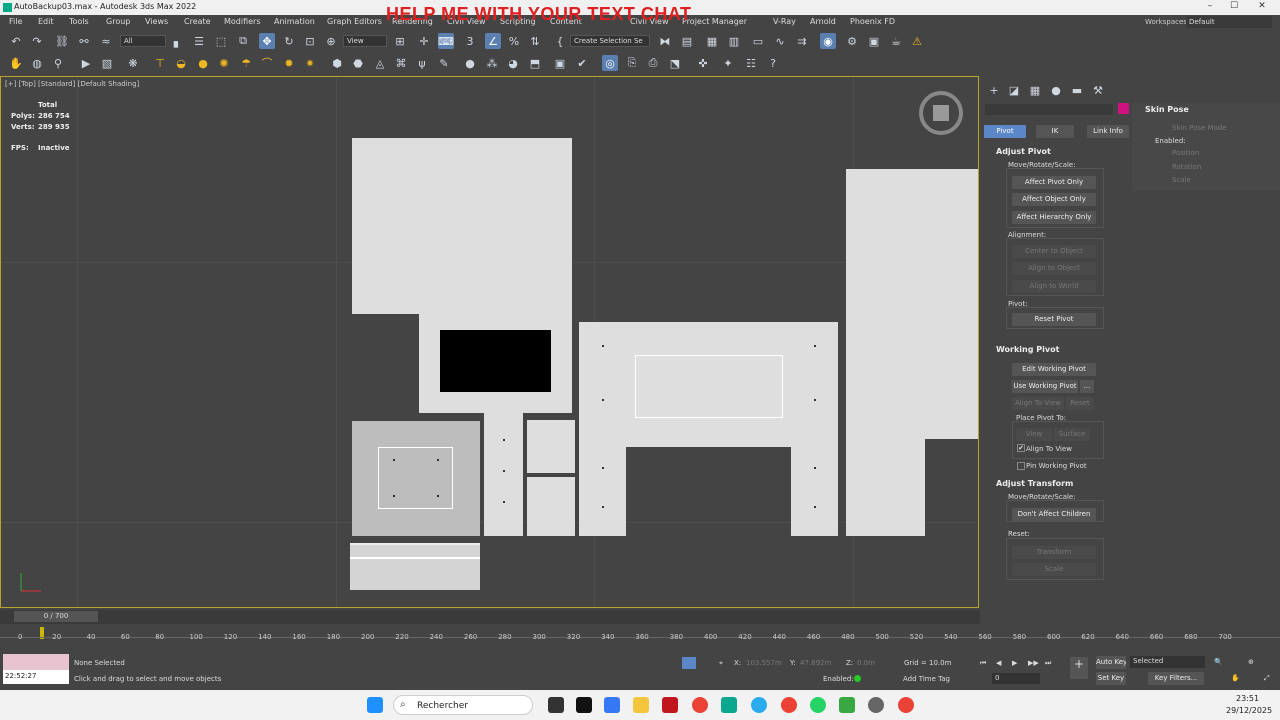 Image resolution: width=1280 pixels, height=720 pixels. Describe the element at coordinates (354, 21) in the screenshot. I see `menu-graph-editors: Graph Editors` at that location.